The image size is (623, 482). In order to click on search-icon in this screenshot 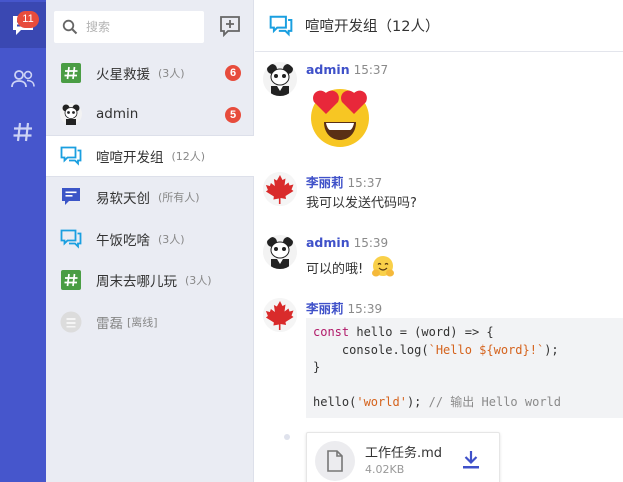, I will do `click(70, 27)`.